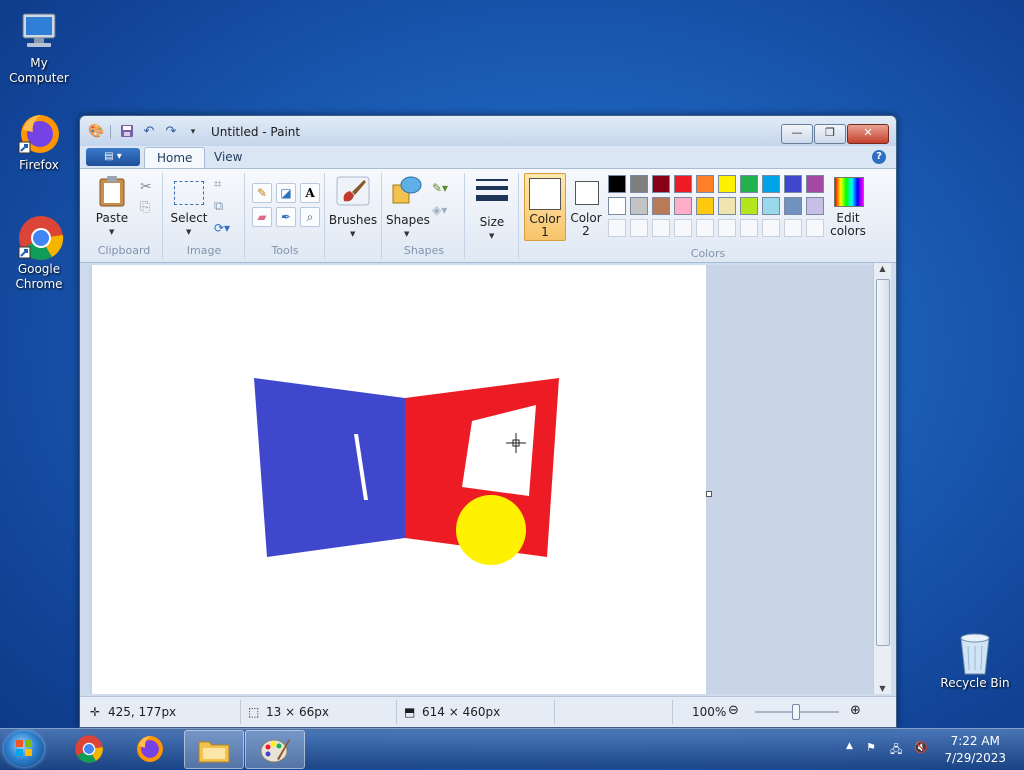  I want to click on clock: 7:22 AM 7/29/2023, so click(975, 750).